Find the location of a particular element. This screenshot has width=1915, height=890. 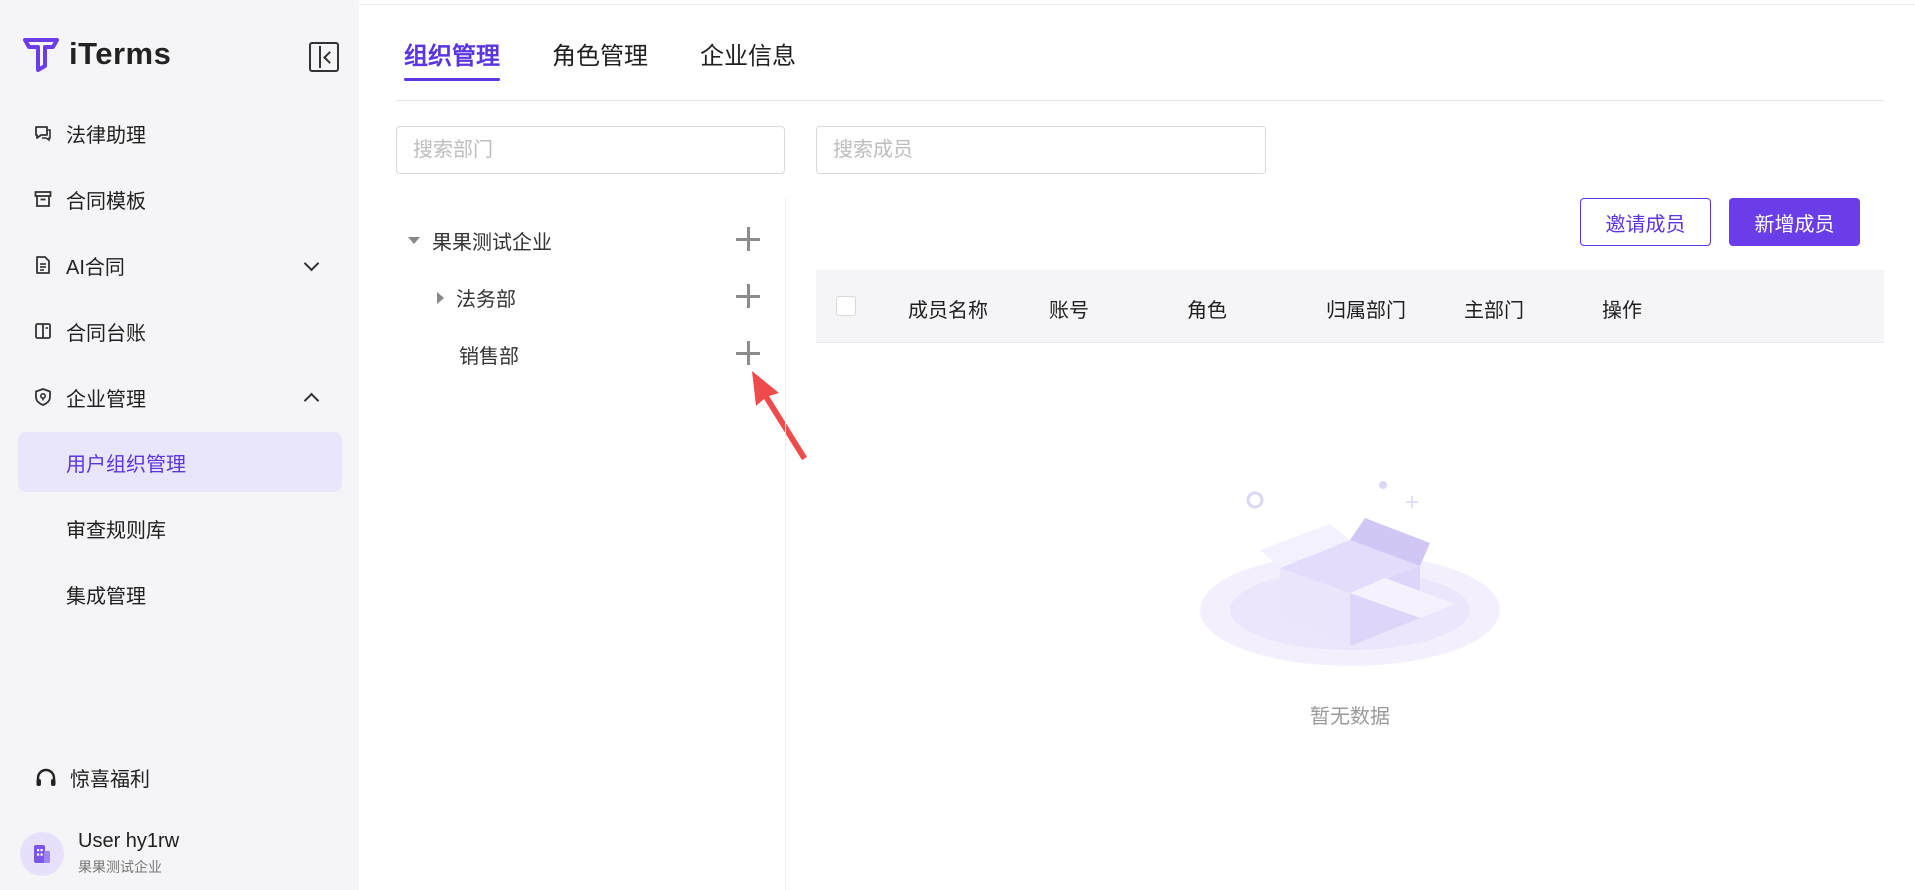

sidebar-subitem-integration: 集成管理 is located at coordinates (180, 594).